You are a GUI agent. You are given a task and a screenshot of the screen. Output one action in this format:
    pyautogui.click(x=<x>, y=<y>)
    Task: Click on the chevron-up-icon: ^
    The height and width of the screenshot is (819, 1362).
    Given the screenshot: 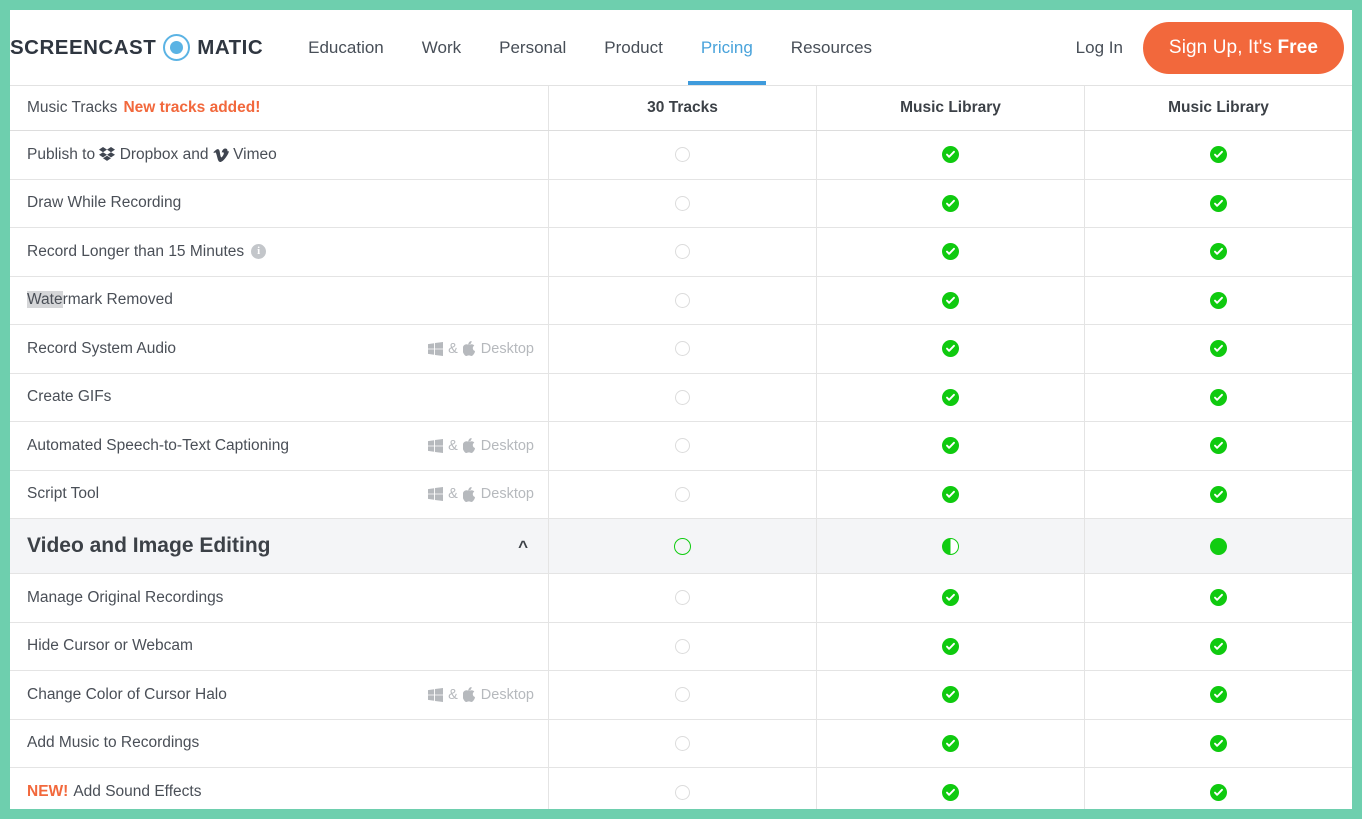 What is the action you would take?
    pyautogui.click(x=523, y=546)
    